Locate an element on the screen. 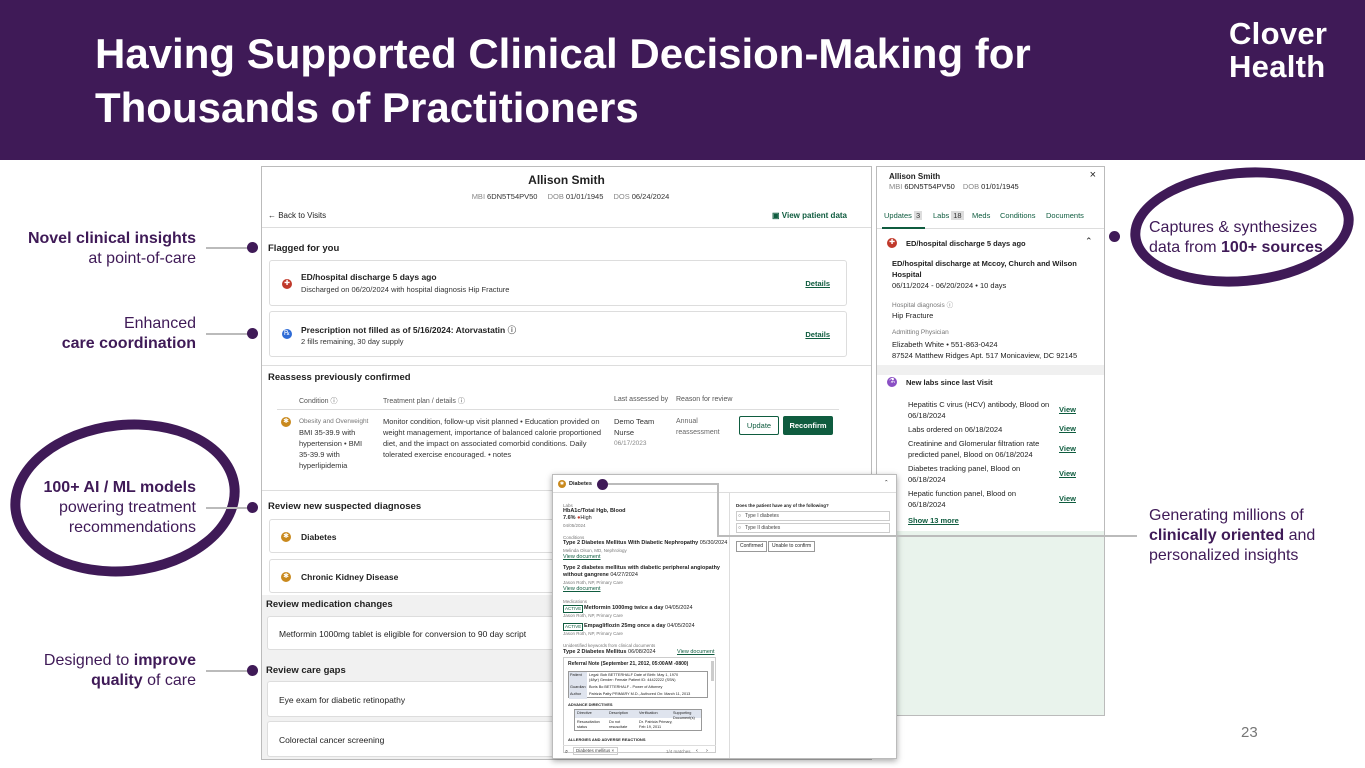 The image size is (1365, 768). hospital-icon: ✚ is located at coordinates (287, 284).